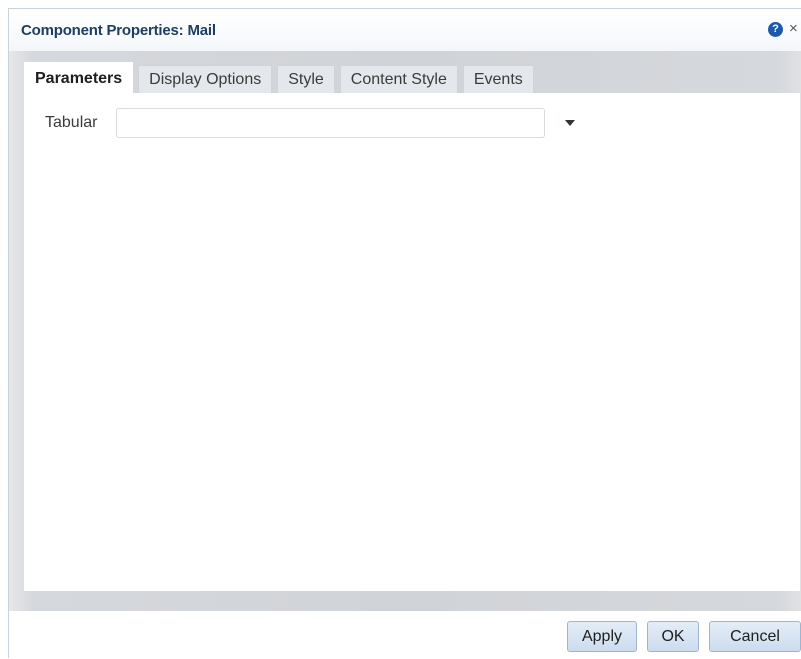 This screenshot has width=801, height=659. I want to click on tabular-label: Tabular, so click(71, 122).